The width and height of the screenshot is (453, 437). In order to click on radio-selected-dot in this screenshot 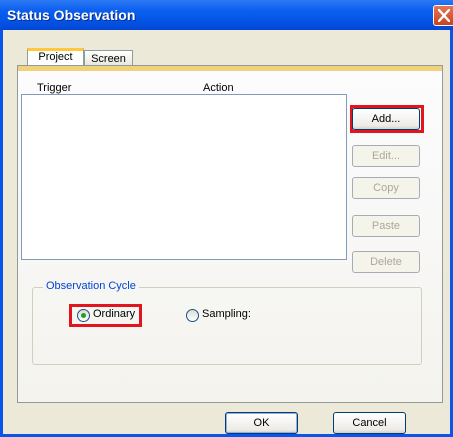, I will do `click(83, 315)`.